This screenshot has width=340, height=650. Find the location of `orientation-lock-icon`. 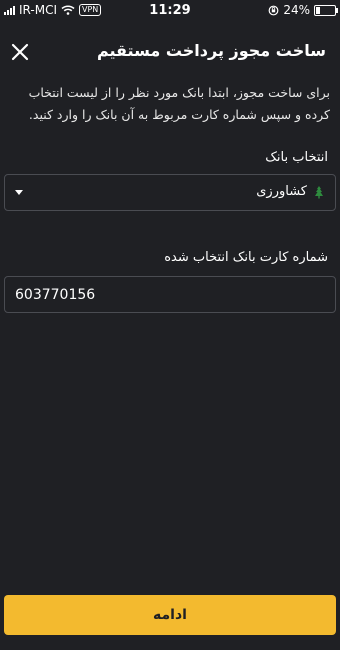

orientation-lock-icon is located at coordinates (273, 10).